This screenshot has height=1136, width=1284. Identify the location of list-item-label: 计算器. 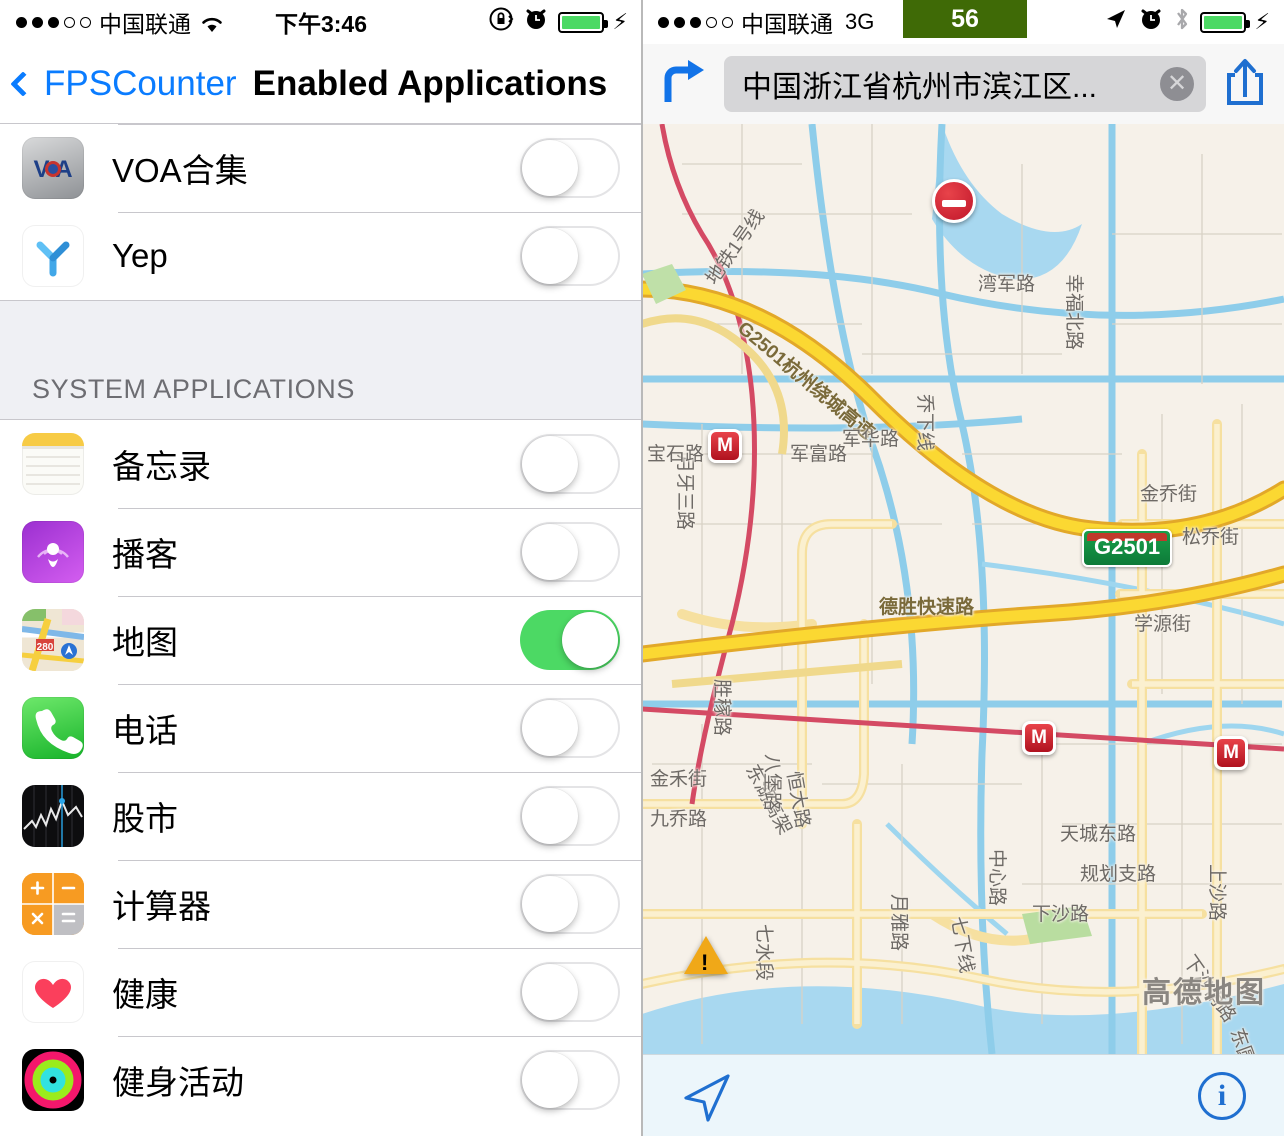
(161, 906).